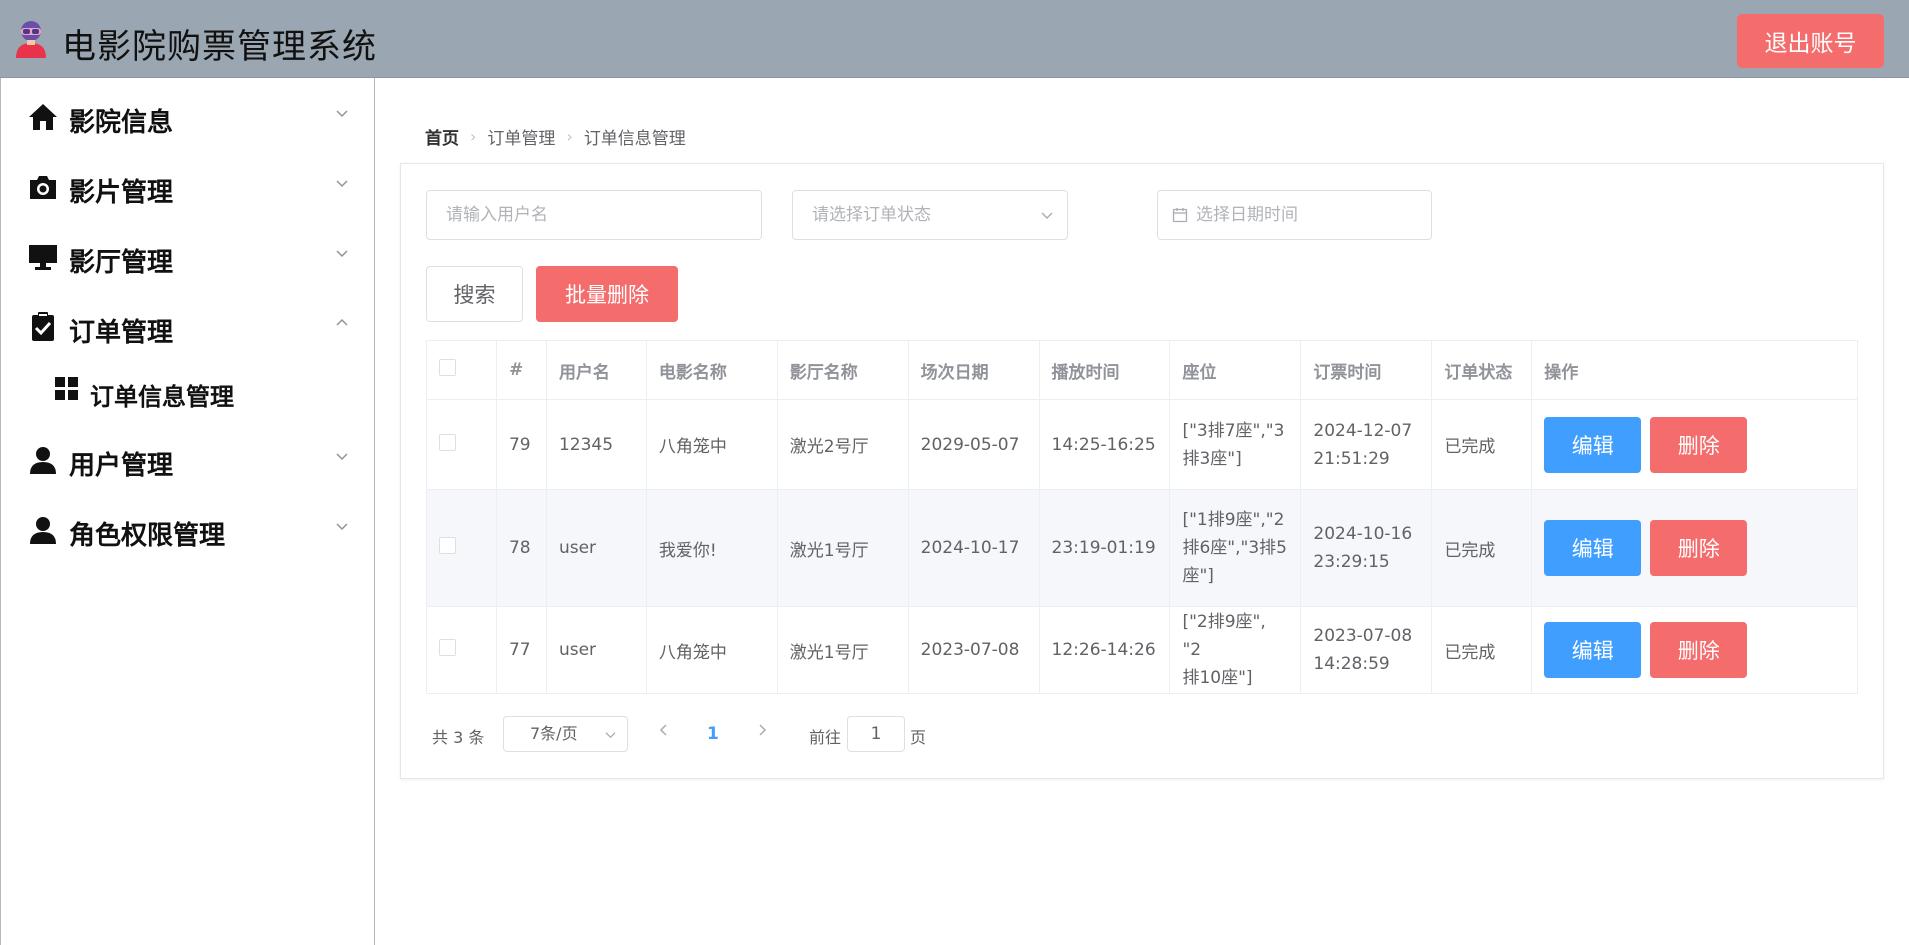  What do you see at coordinates (711, 548) in the screenshot?
I see `movie-cell: 我爱你!` at bounding box center [711, 548].